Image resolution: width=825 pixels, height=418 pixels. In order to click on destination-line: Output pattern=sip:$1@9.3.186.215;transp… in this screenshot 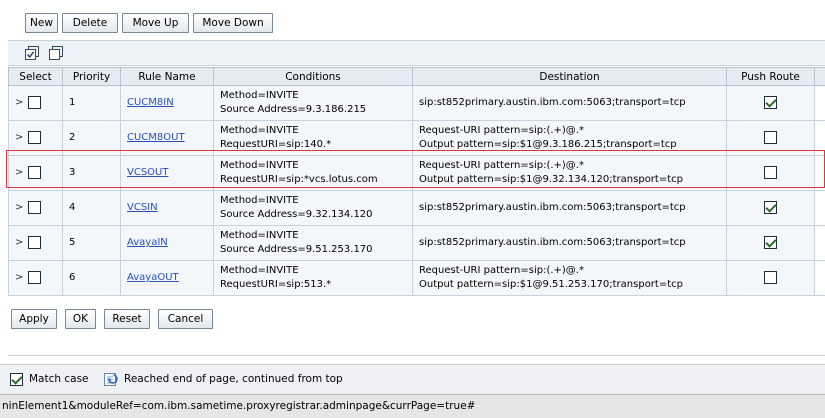, I will do `click(548, 144)`.